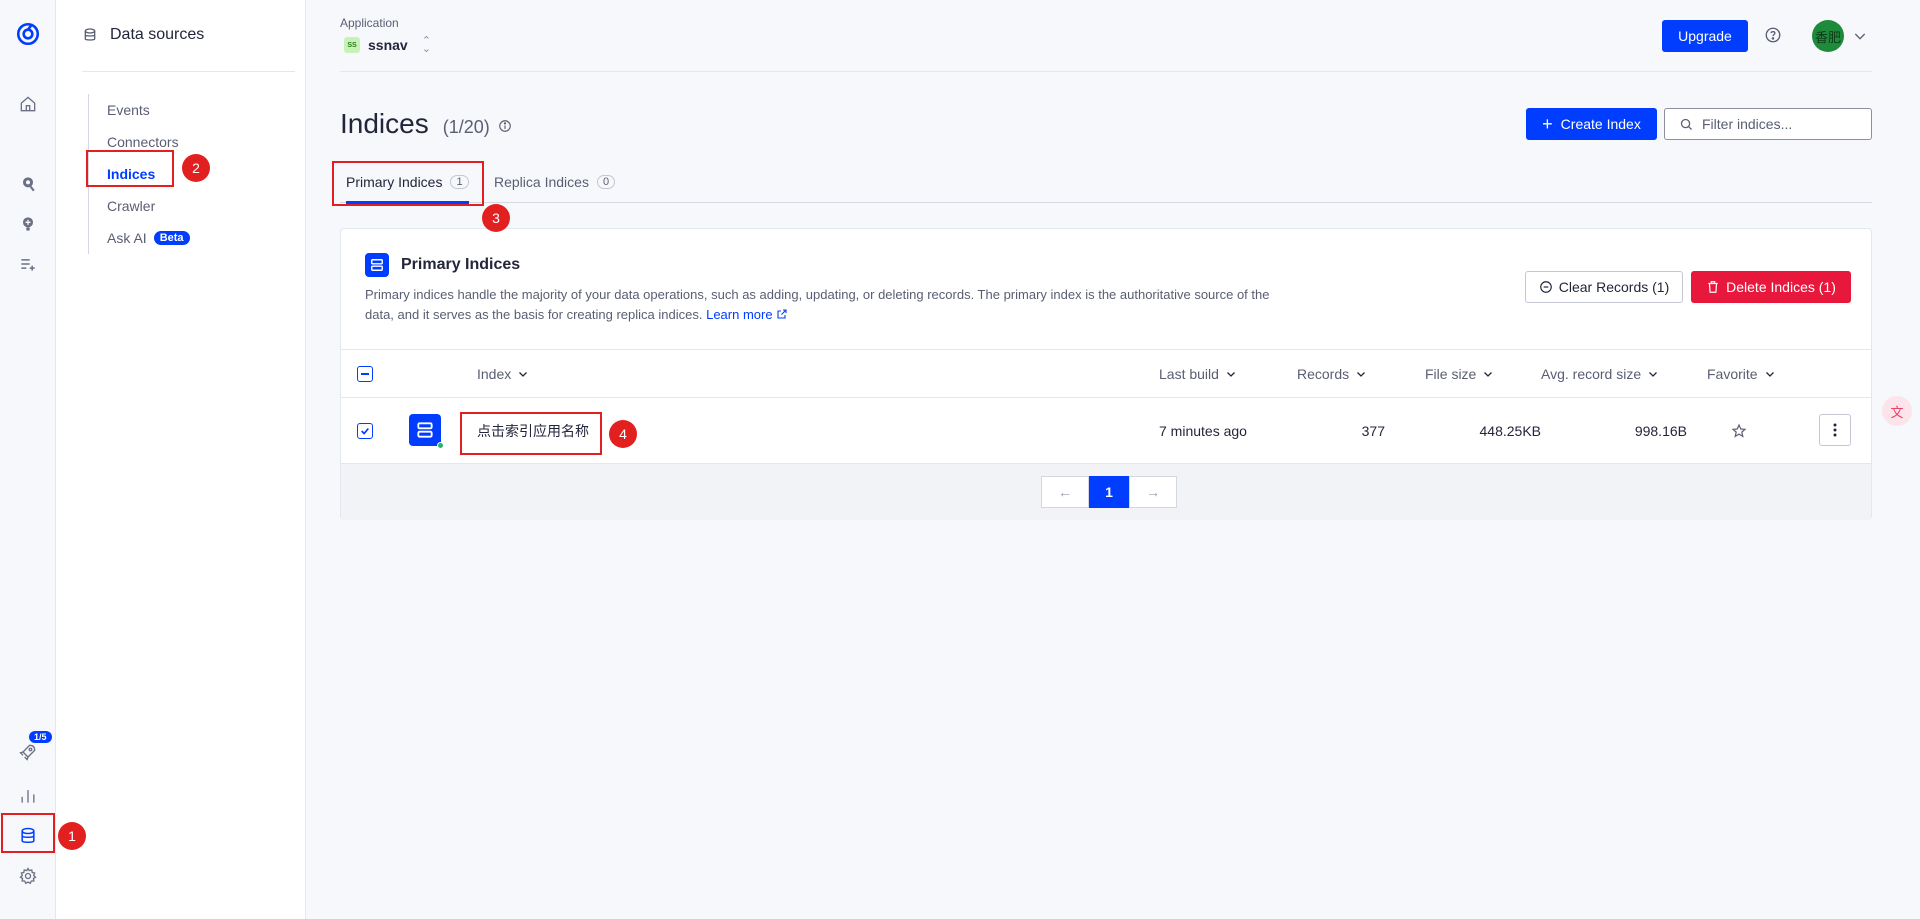 This screenshot has height=919, width=1920. What do you see at coordinates (1198, 374) in the screenshot?
I see `column-last-build: Last build` at bounding box center [1198, 374].